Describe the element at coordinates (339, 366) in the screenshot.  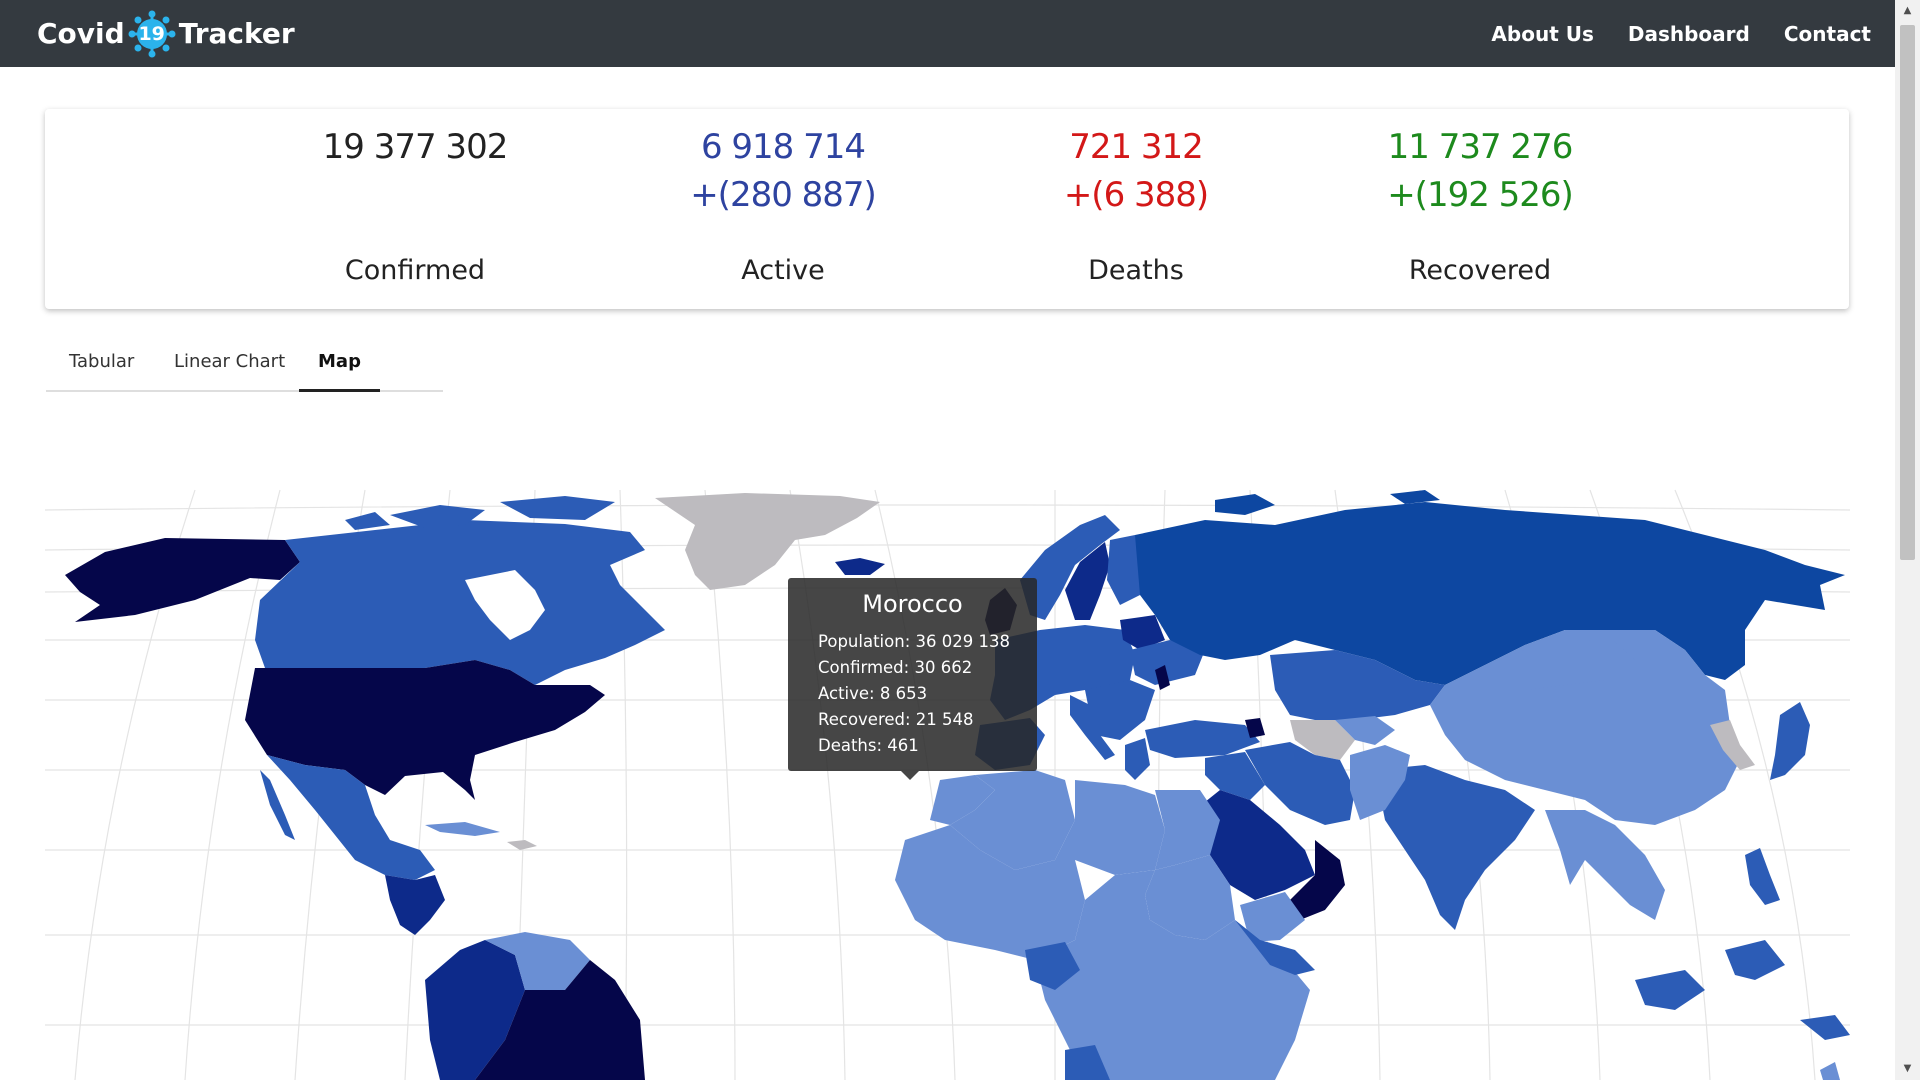
I see `tab-map: Map` at that location.